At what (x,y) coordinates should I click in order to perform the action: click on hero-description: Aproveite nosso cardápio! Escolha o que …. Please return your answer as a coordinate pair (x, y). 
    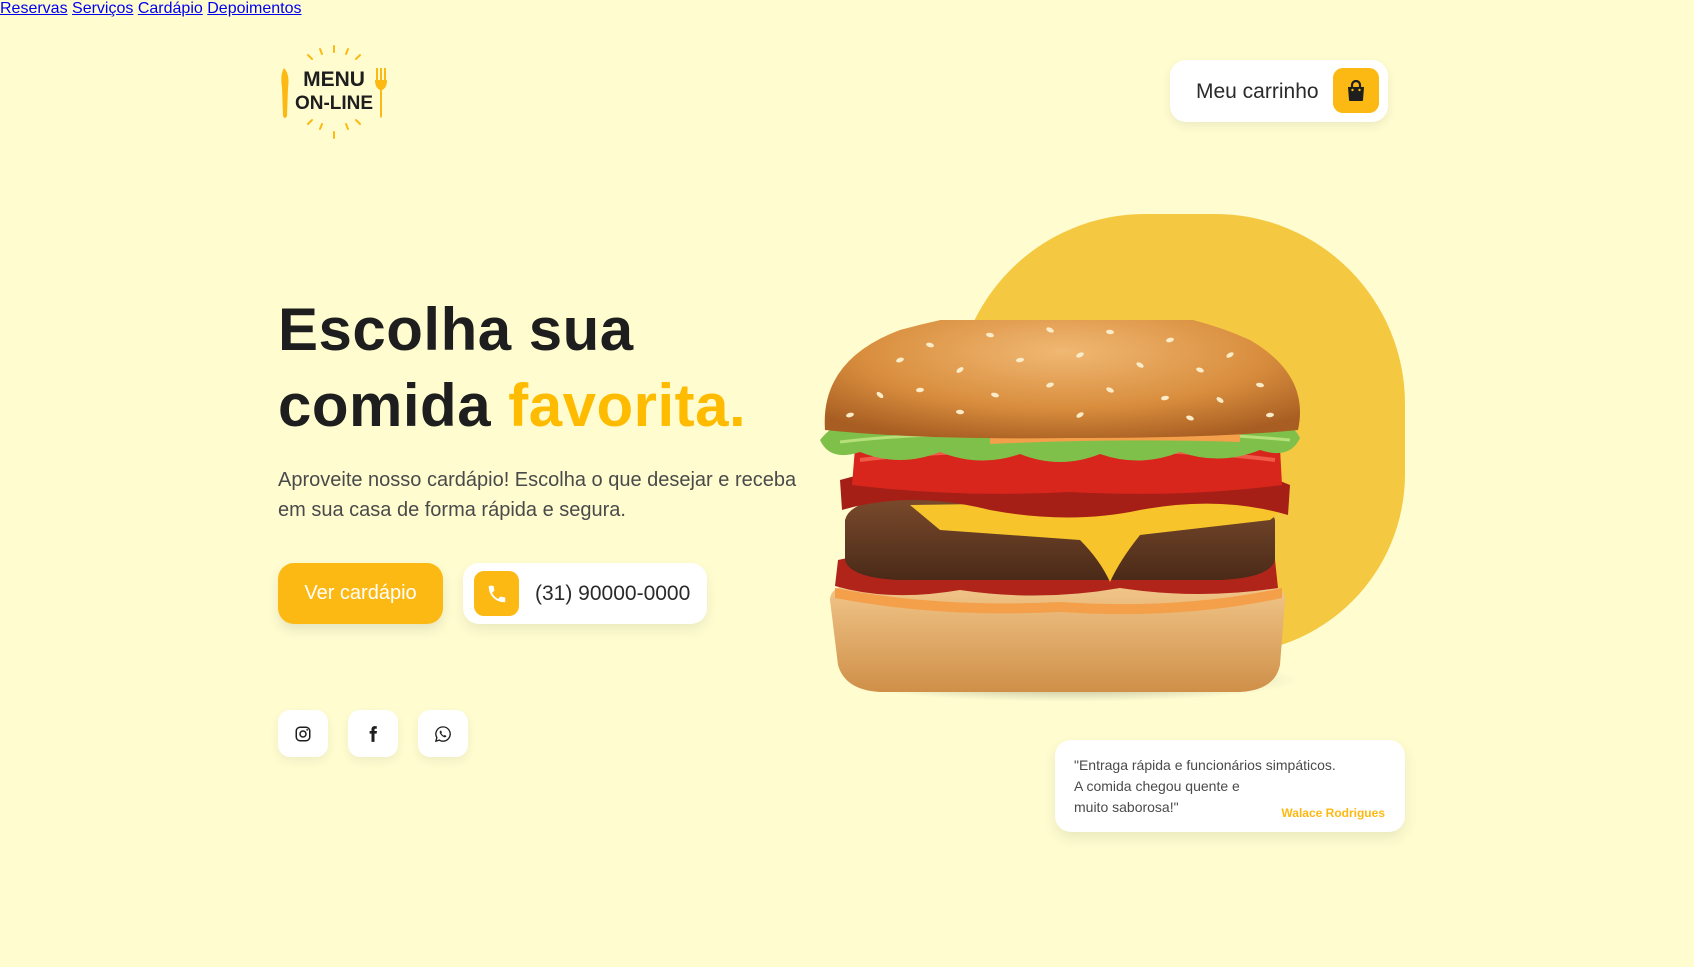
    Looking at the image, I should click on (537, 495).